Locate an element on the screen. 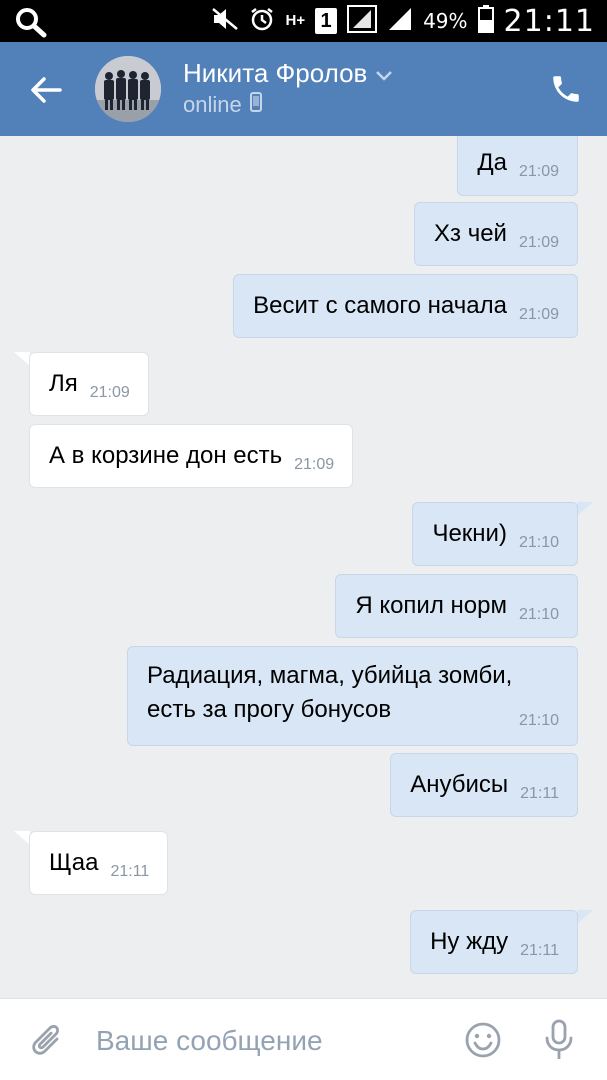 The width and height of the screenshot is (607, 1080). message-bubble-outgoing: Весит с самого начала 21:09 is located at coordinates (405, 306).